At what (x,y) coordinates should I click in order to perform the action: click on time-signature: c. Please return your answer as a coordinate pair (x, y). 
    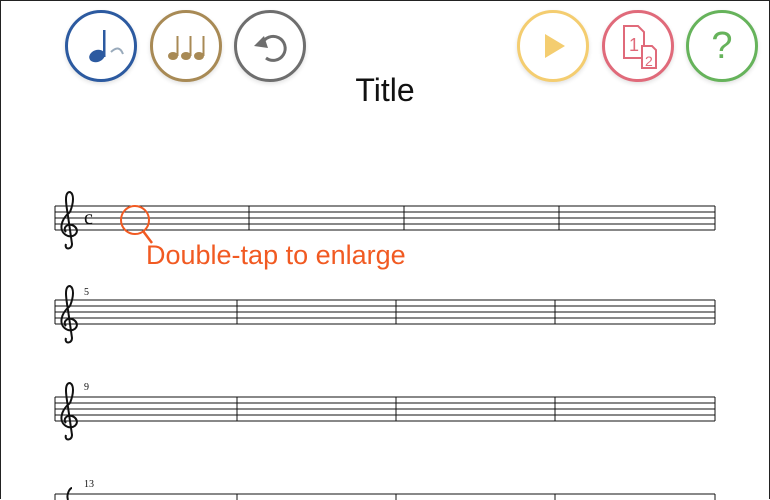
    Looking at the image, I should click on (88, 218).